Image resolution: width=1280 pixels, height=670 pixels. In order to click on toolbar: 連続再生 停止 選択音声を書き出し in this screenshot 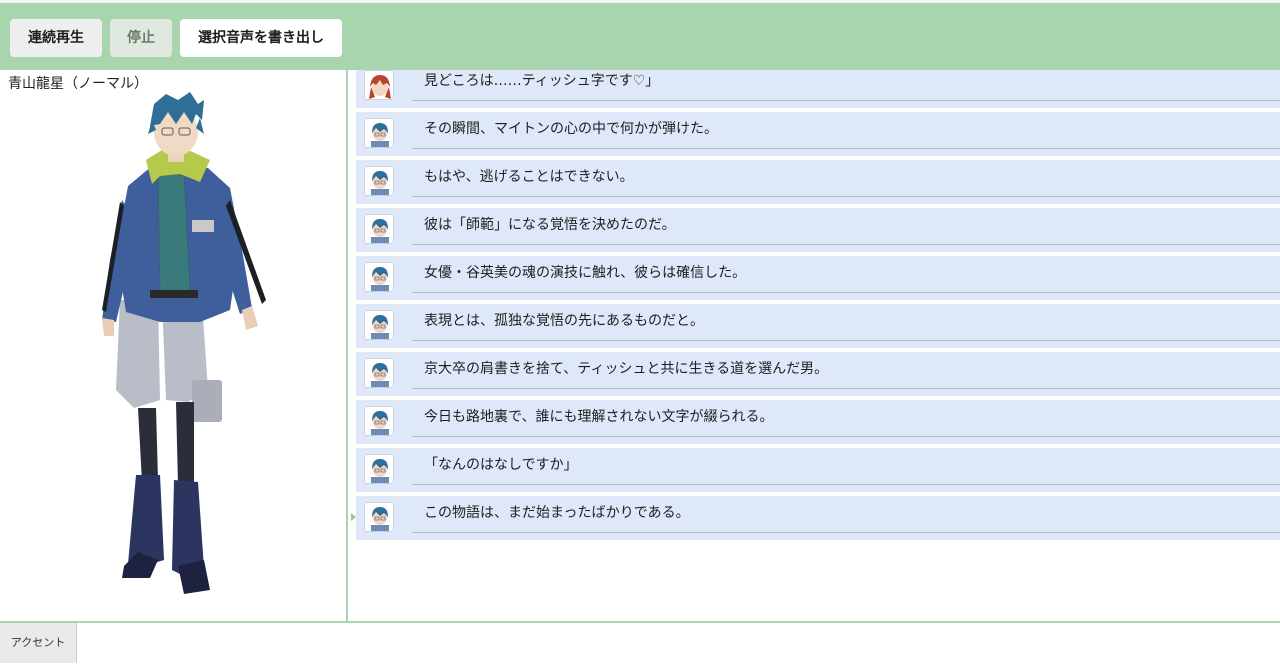, I will do `click(640, 35)`.